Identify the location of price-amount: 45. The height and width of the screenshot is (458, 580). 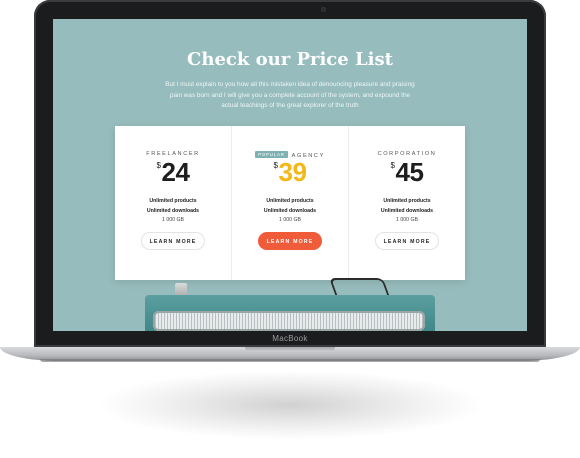
(409, 172).